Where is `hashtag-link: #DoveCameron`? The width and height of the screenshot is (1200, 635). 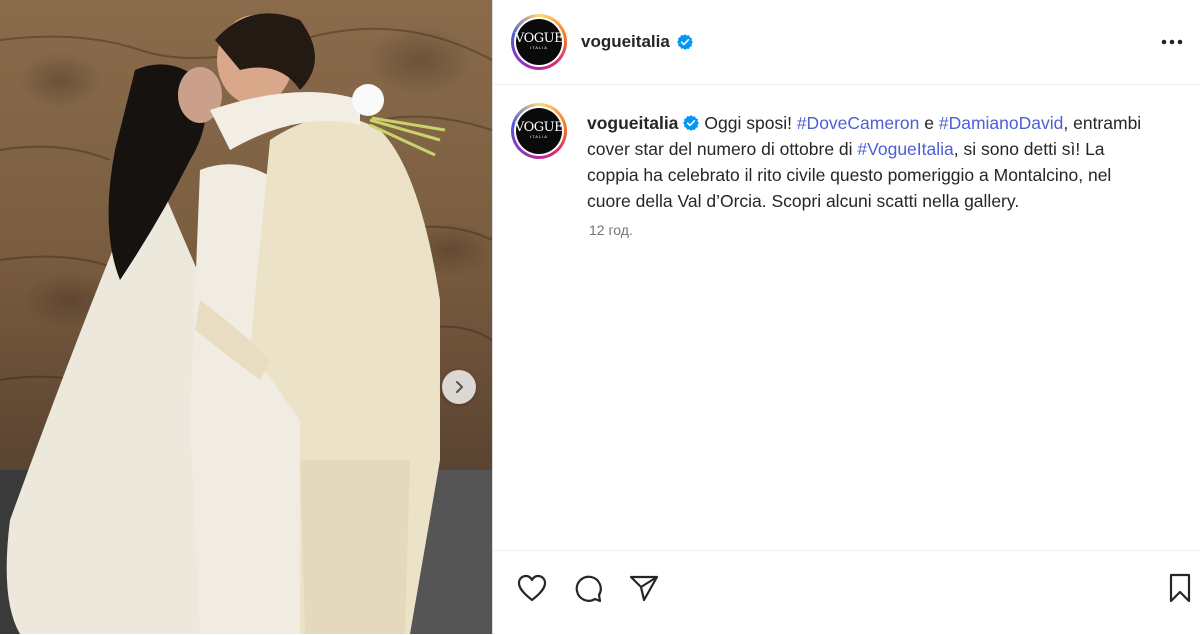 hashtag-link: #DoveCameron is located at coordinates (858, 123).